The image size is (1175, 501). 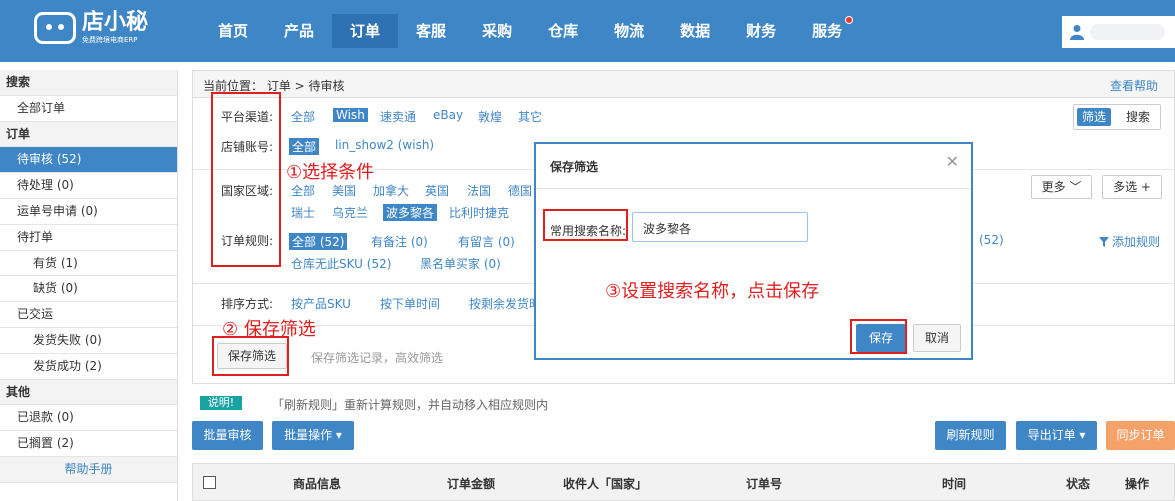 What do you see at coordinates (683, 482) in the screenshot?
I see `orders-table-header: 商品信息 订单金额 收件人「国家」 订单号 时间 状态 操作` at bounding box center [683, 482].